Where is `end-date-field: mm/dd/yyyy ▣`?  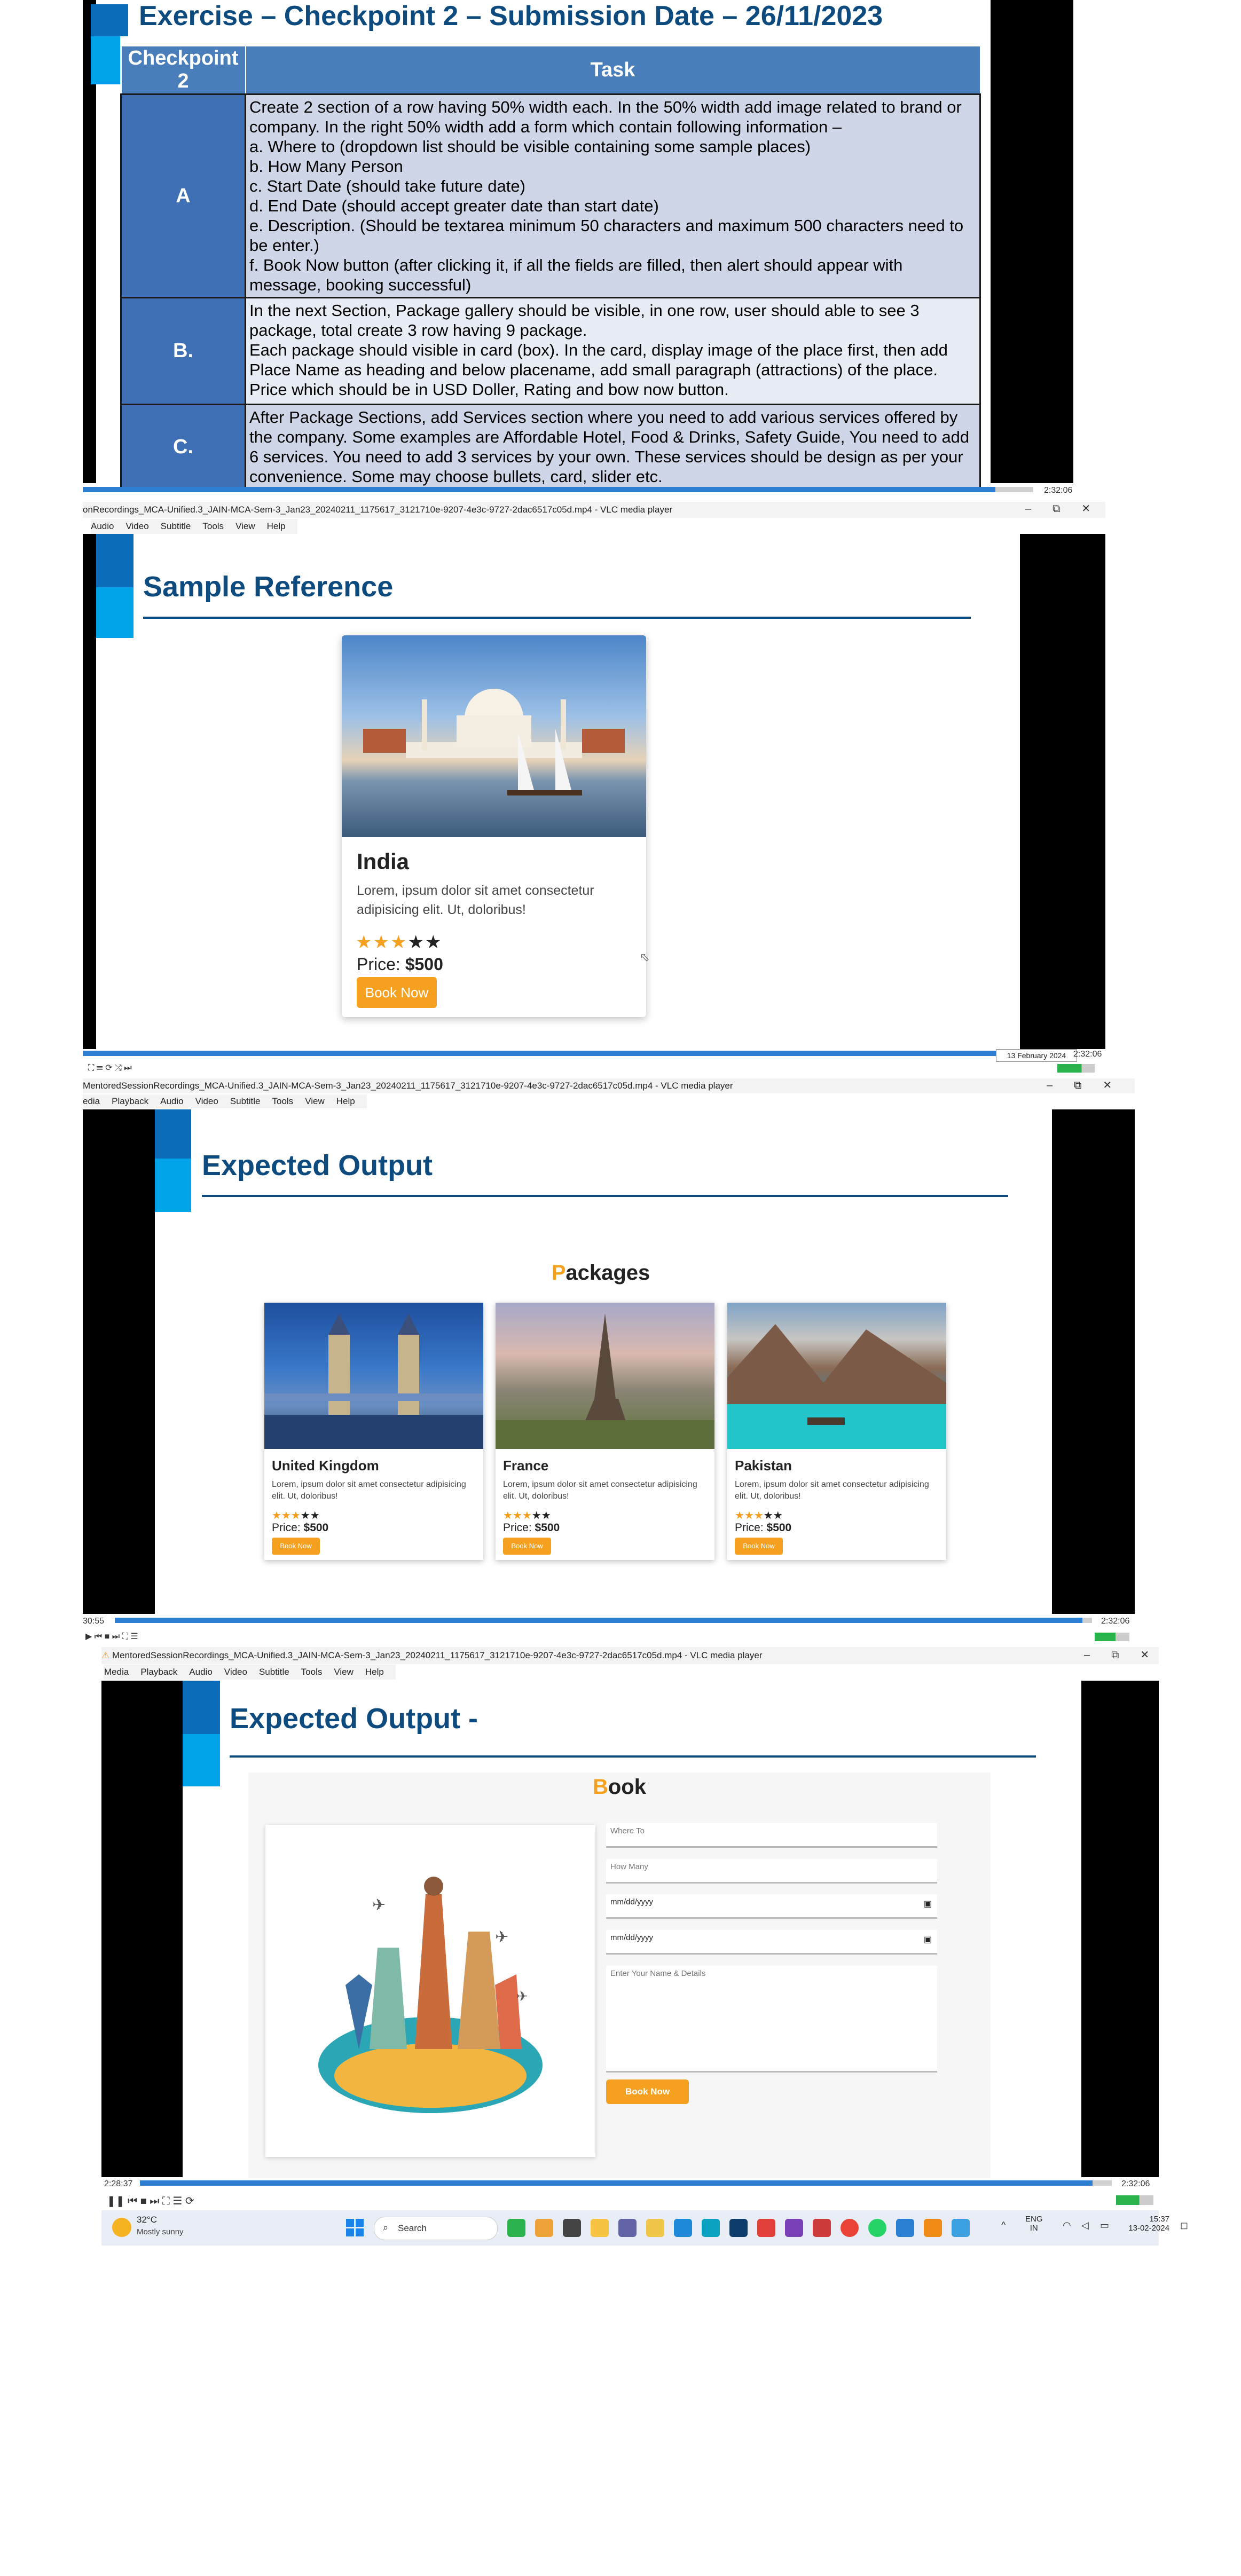
end-date-field: mm/dd/yyyy ▣ is located at coordinates (771, 1942).